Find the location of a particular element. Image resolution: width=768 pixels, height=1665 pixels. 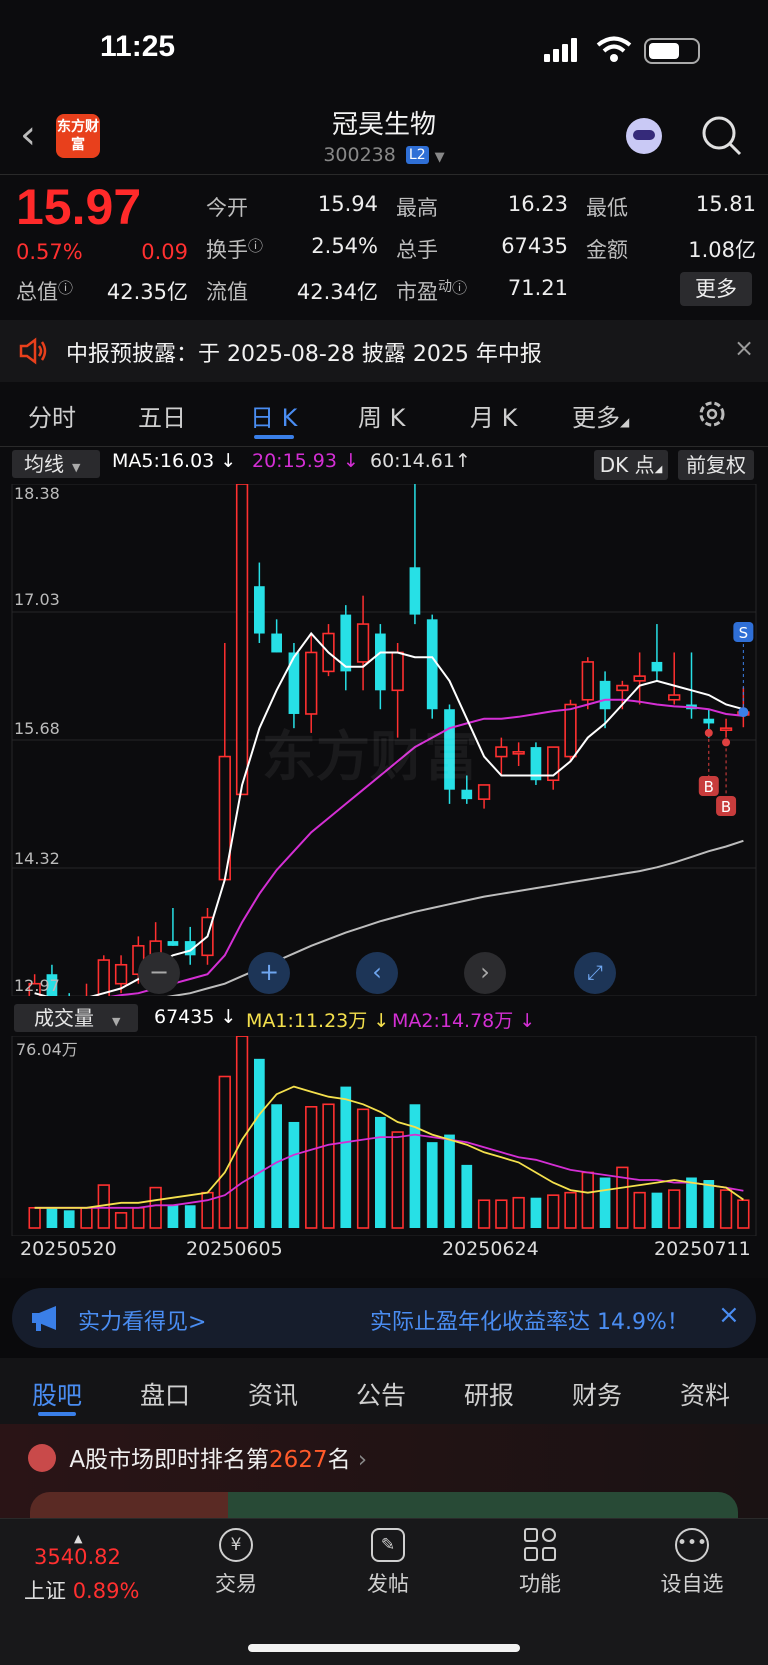

volume-axis-max: 76.04万 is located at coordinates (47, 1049).